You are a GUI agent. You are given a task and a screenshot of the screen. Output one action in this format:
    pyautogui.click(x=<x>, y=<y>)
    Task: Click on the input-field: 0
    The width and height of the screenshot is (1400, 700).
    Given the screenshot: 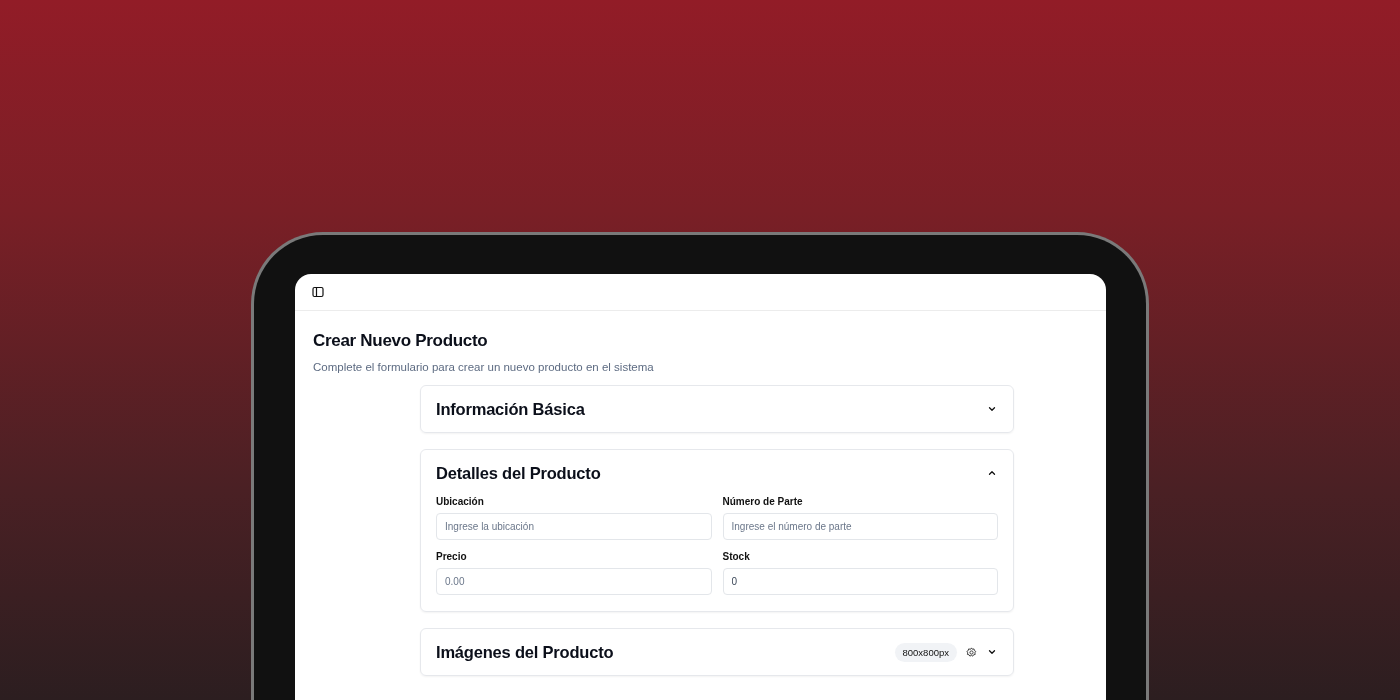 What is the action you would take?
    pyautogui.click(x=860, y=581)
    